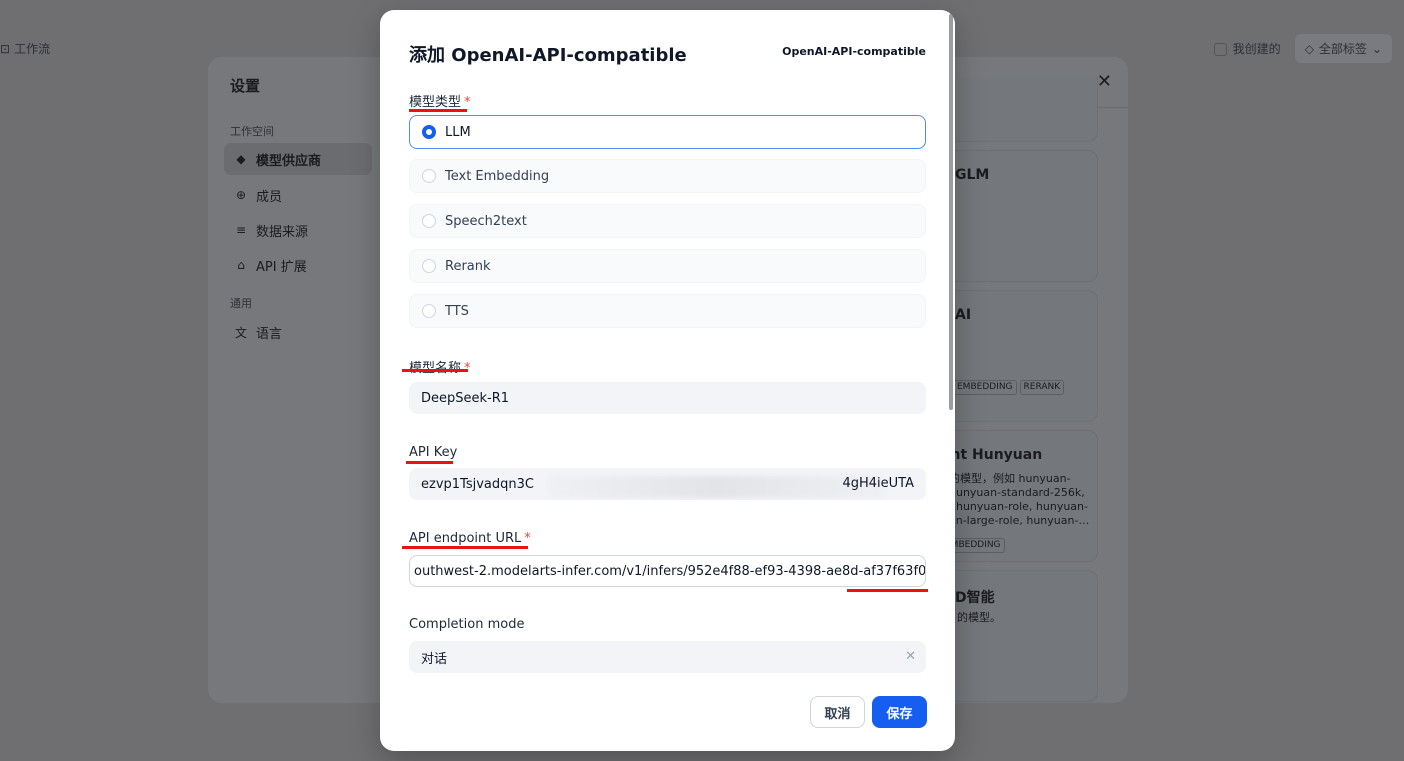  I want to click on tag-badge: EMBEDDING, so click(985, 387).